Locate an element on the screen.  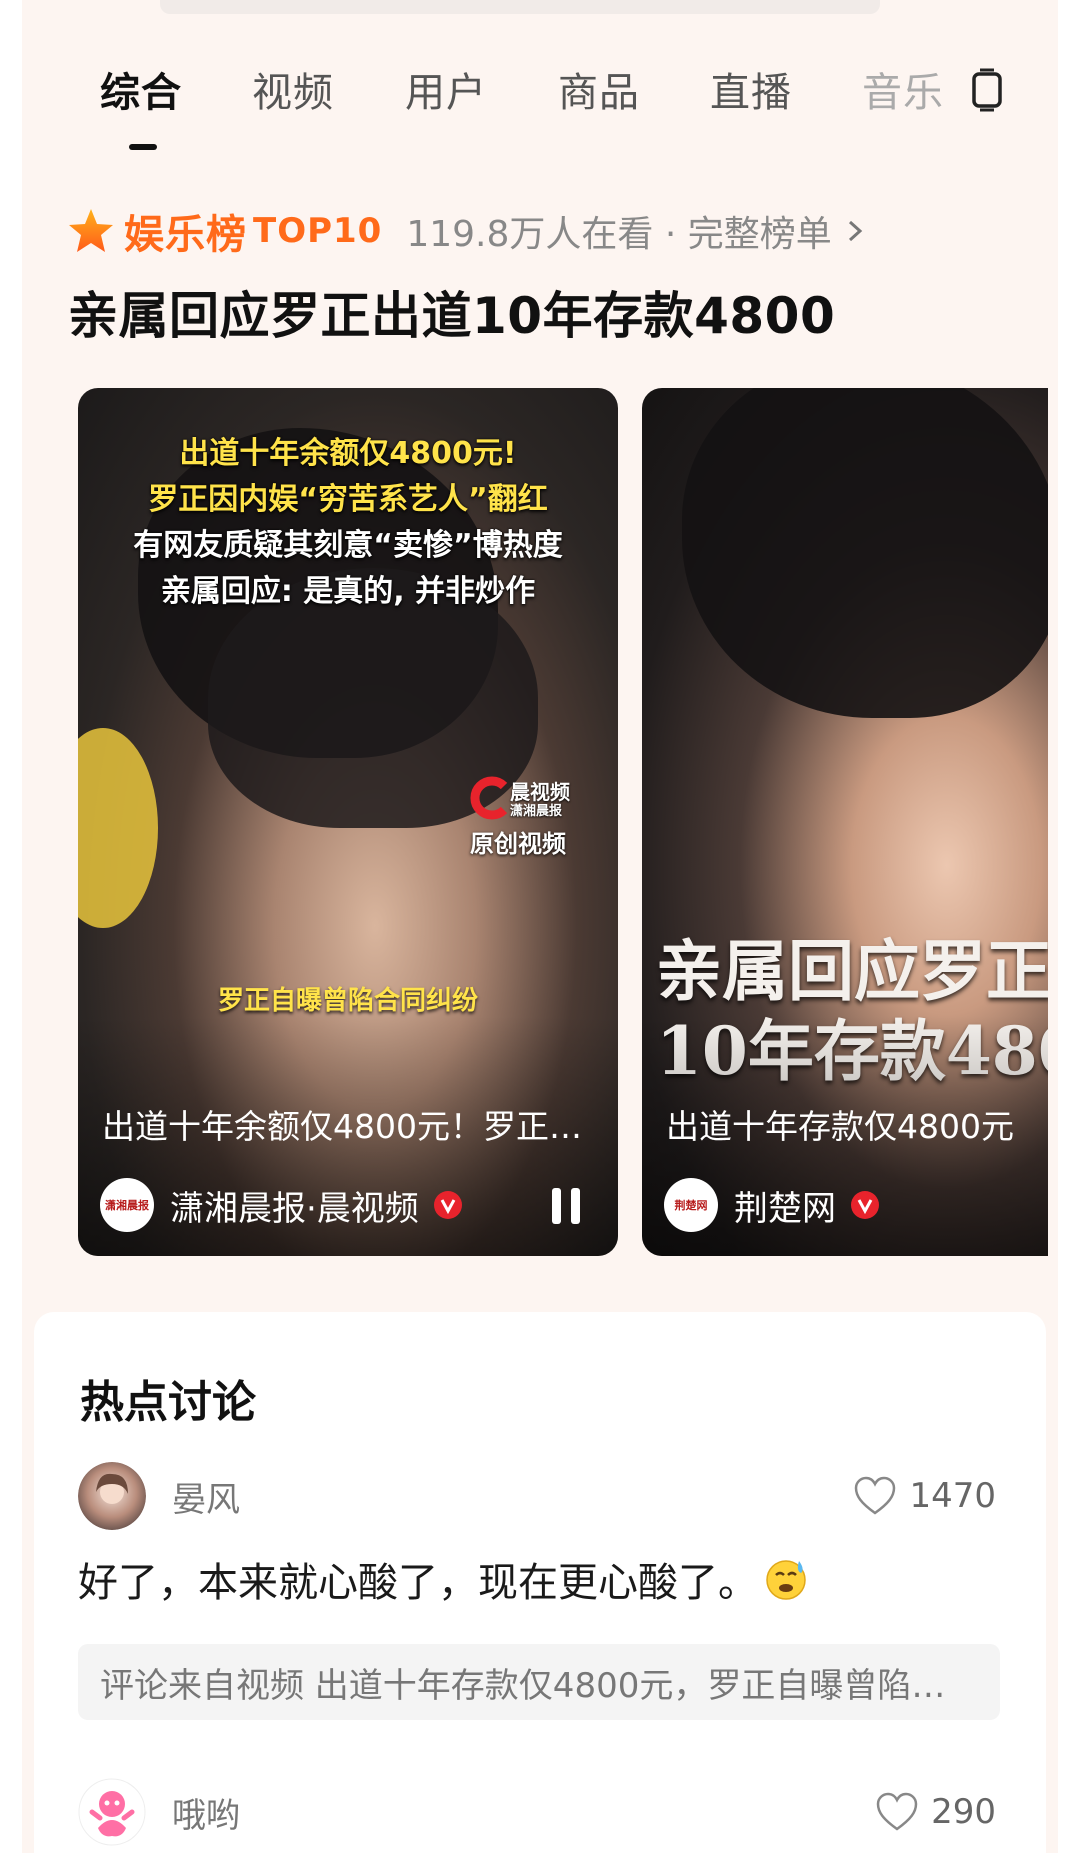
section-title: 热点讨论 is located at coordinates (168, 1402).